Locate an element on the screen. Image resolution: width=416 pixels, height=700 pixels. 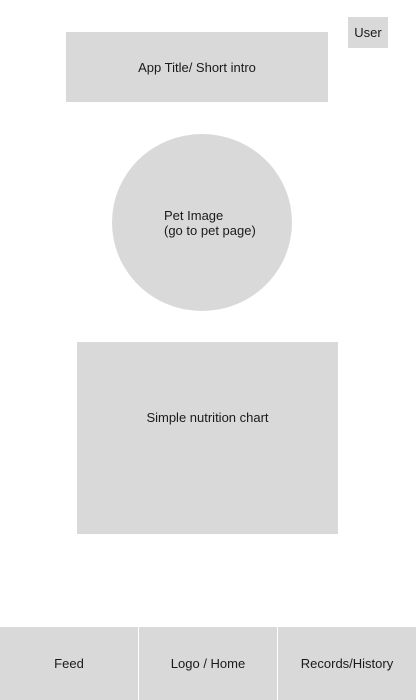
user-button: User is located at coordinates (368, 32).